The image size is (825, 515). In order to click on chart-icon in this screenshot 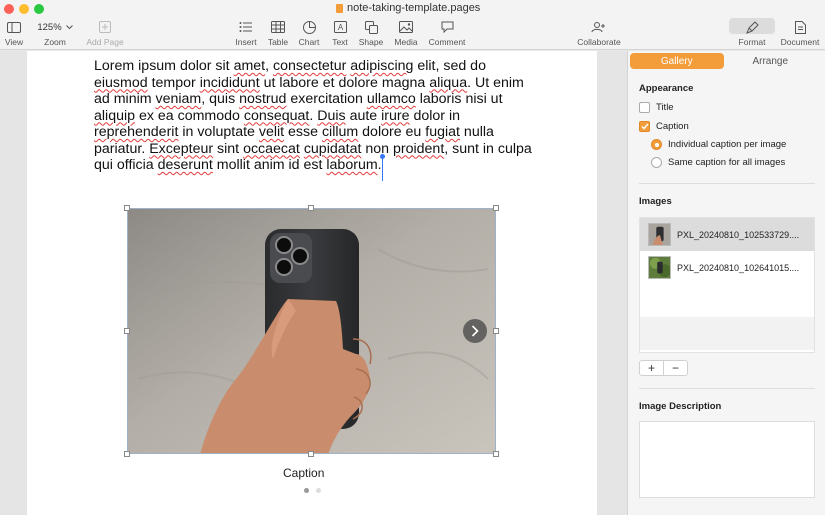, I will do `click(309, 27)`.